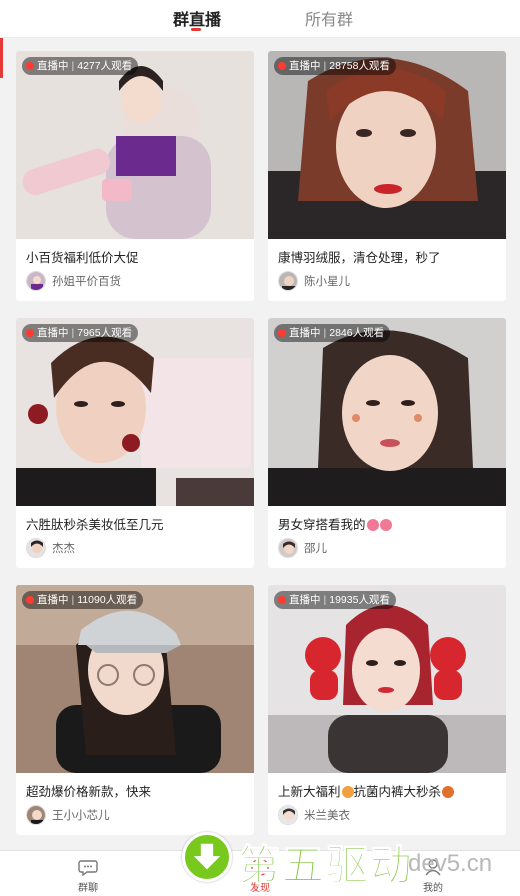 The image size is (520, 896). I want to click on host-info: 孙姐平价百货, so click(73, 281).